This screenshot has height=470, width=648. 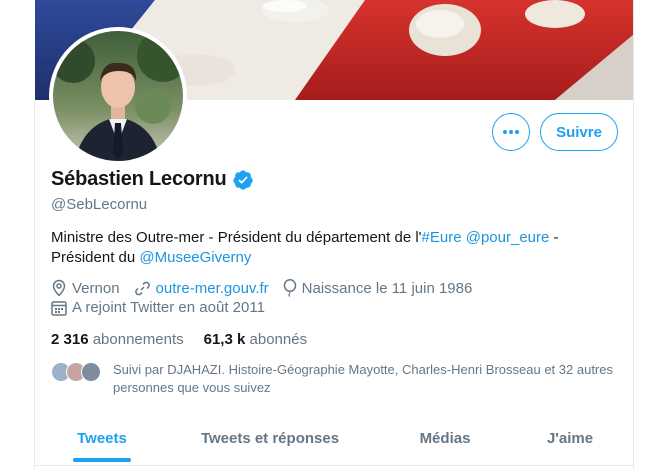 I want to click on followers-avatars, so click(x=76, y=372).